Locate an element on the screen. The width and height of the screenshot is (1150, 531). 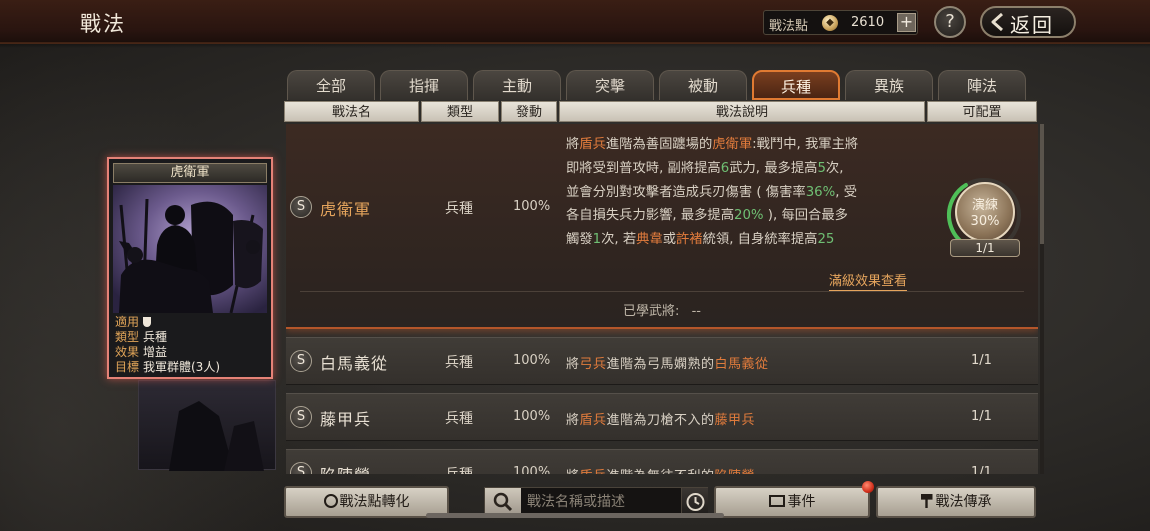
tactic-points-display: 戰法點 ◆ 2610 + is located at coordinates (840, 22).